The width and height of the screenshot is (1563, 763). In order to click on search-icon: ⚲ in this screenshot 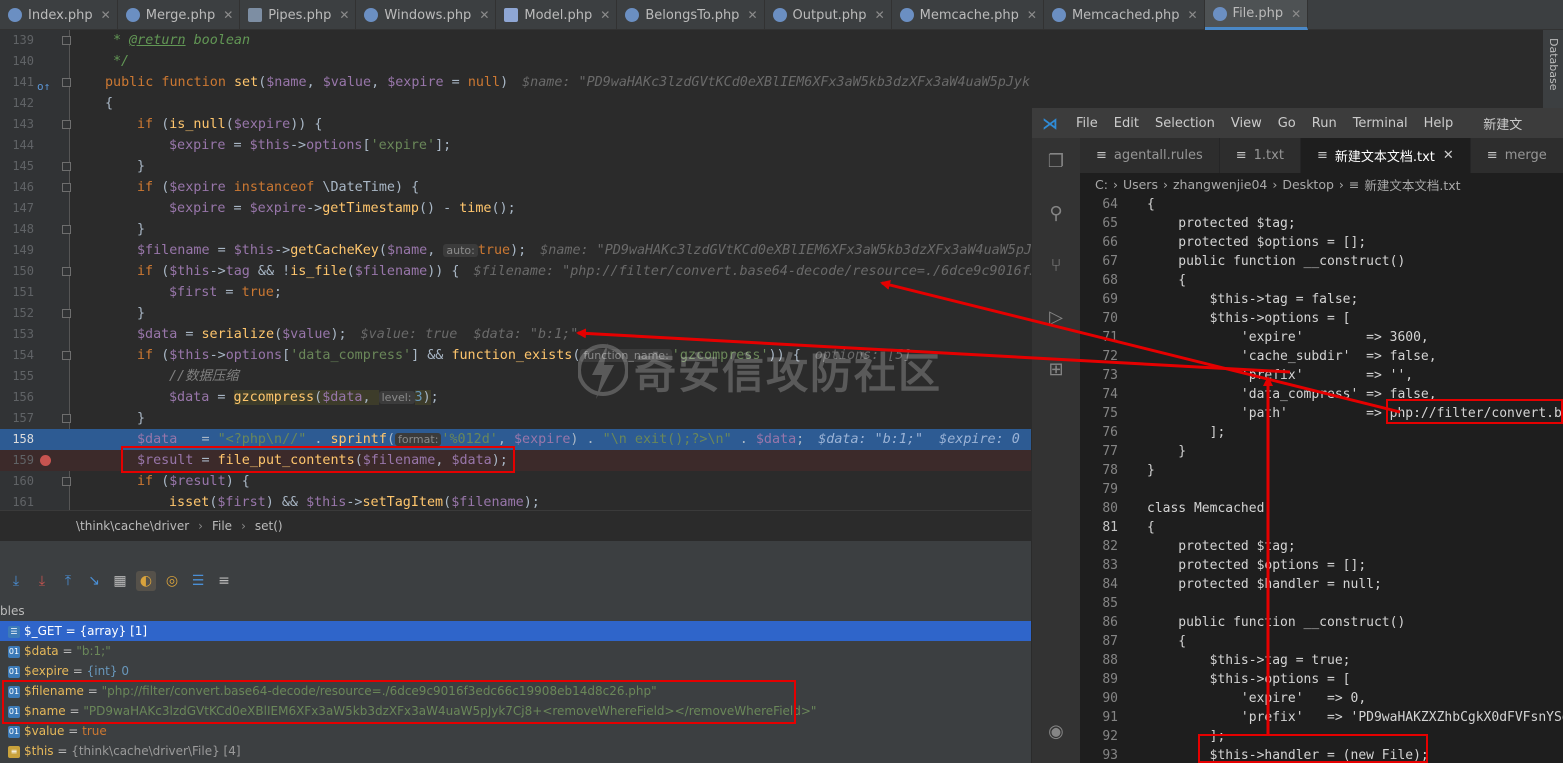, I will do `click(1056, 214)`.